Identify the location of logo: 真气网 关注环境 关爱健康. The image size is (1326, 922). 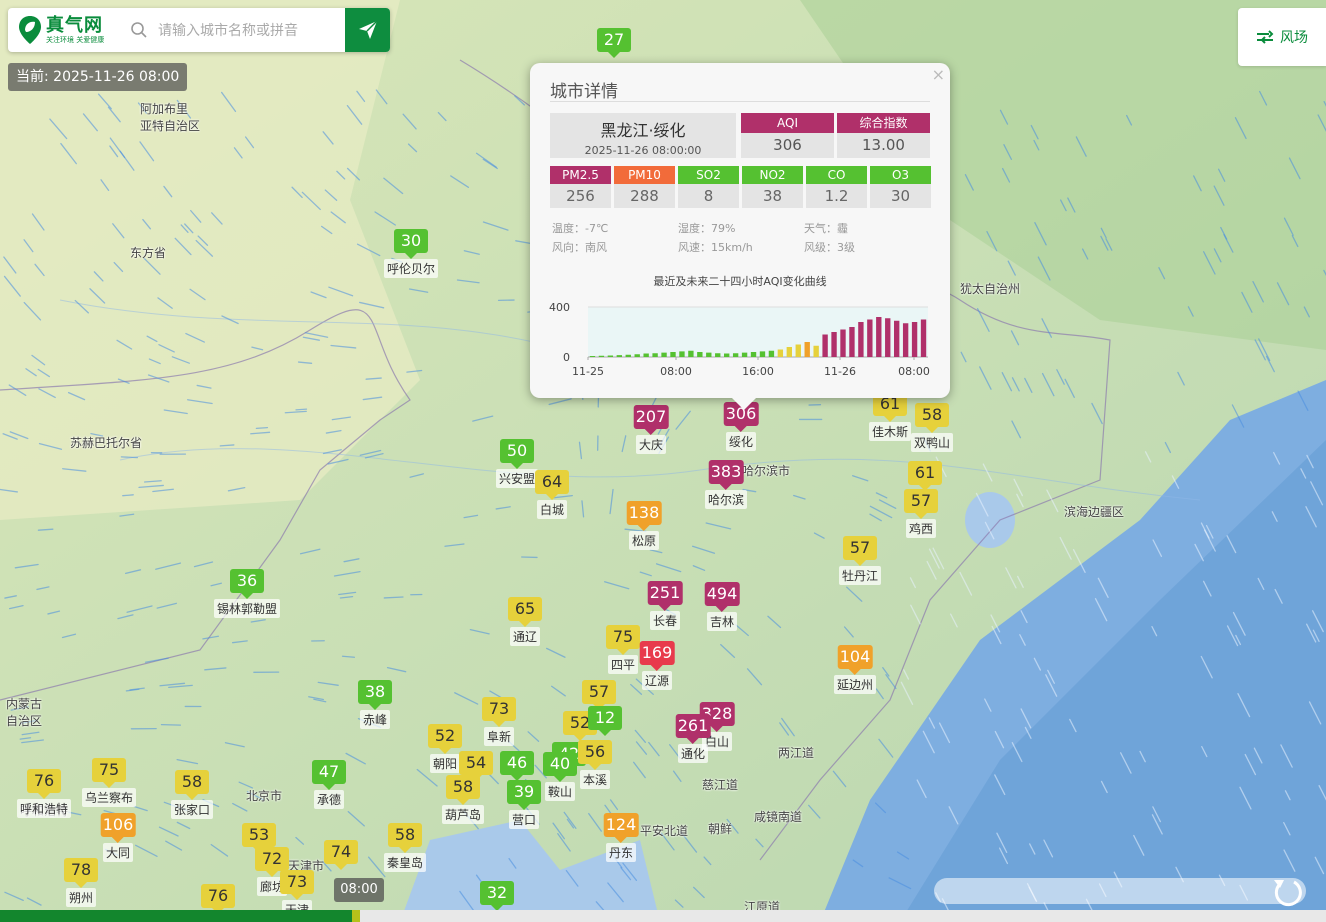
(61, 30).